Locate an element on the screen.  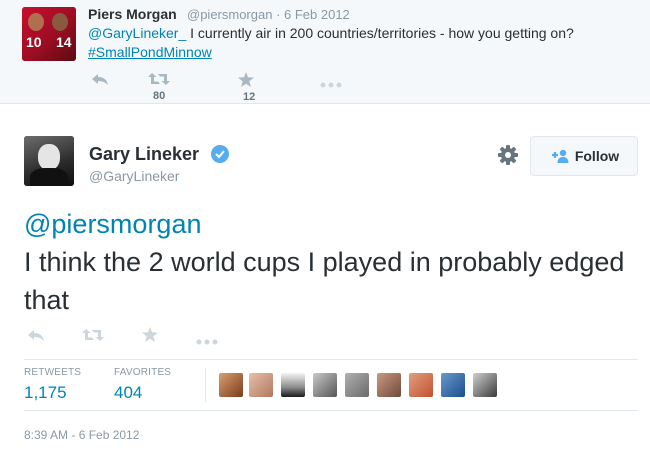
parent-mention-link: @GaryLineker_ is located at coordinates (137, 33).